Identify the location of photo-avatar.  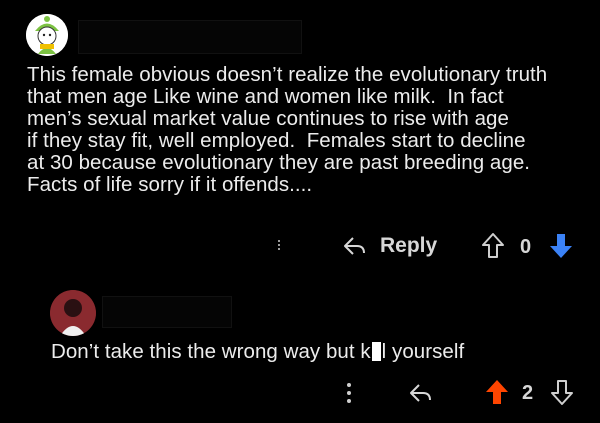
(73, 313).